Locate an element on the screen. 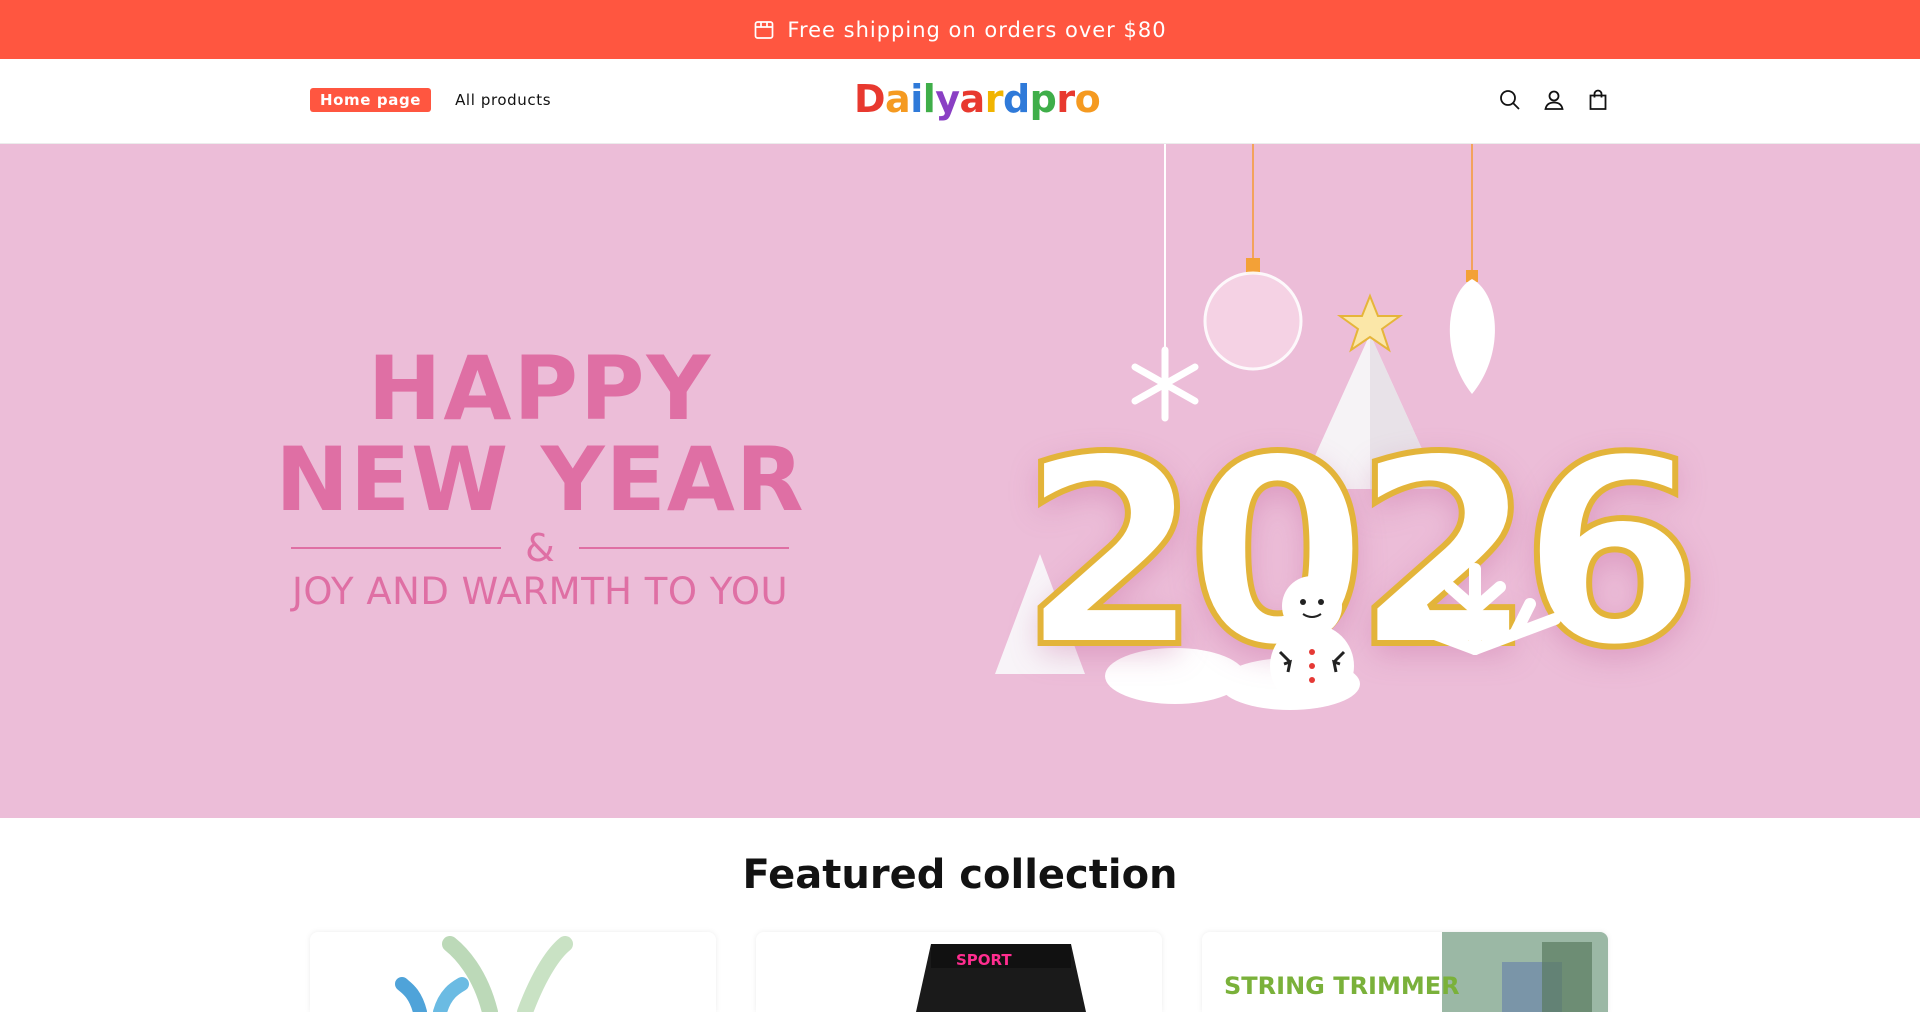 Image resolution: width=1920 pixels, height=1012 pixels. sport-label: SPORT is located at coordinates (984, 960).